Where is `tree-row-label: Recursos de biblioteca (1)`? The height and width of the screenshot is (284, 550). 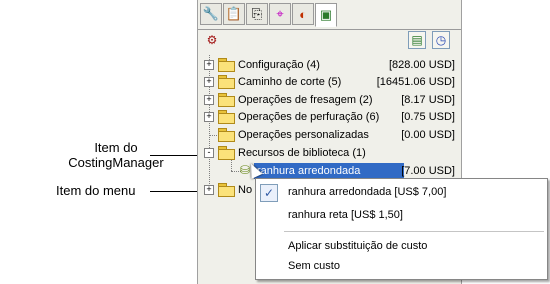 tree-row-label: Recursos de biblioteca (1) is located at coordinates (302, 153).